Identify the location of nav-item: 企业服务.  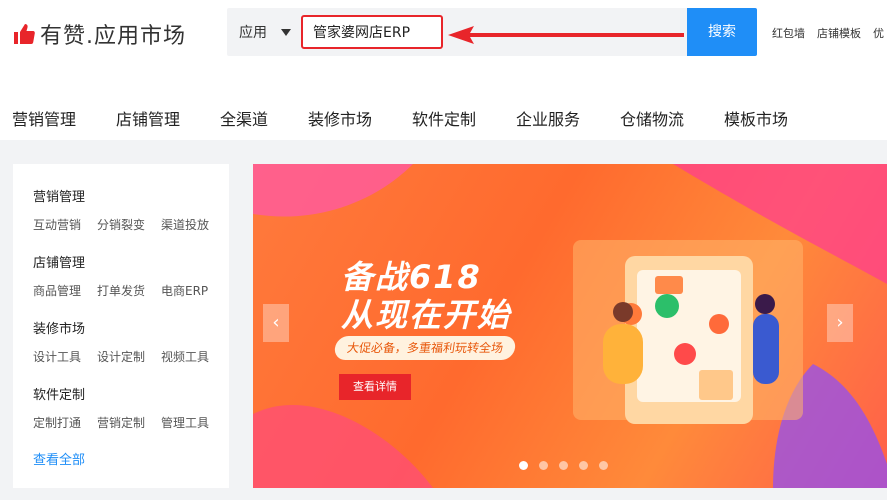
(548, 118).